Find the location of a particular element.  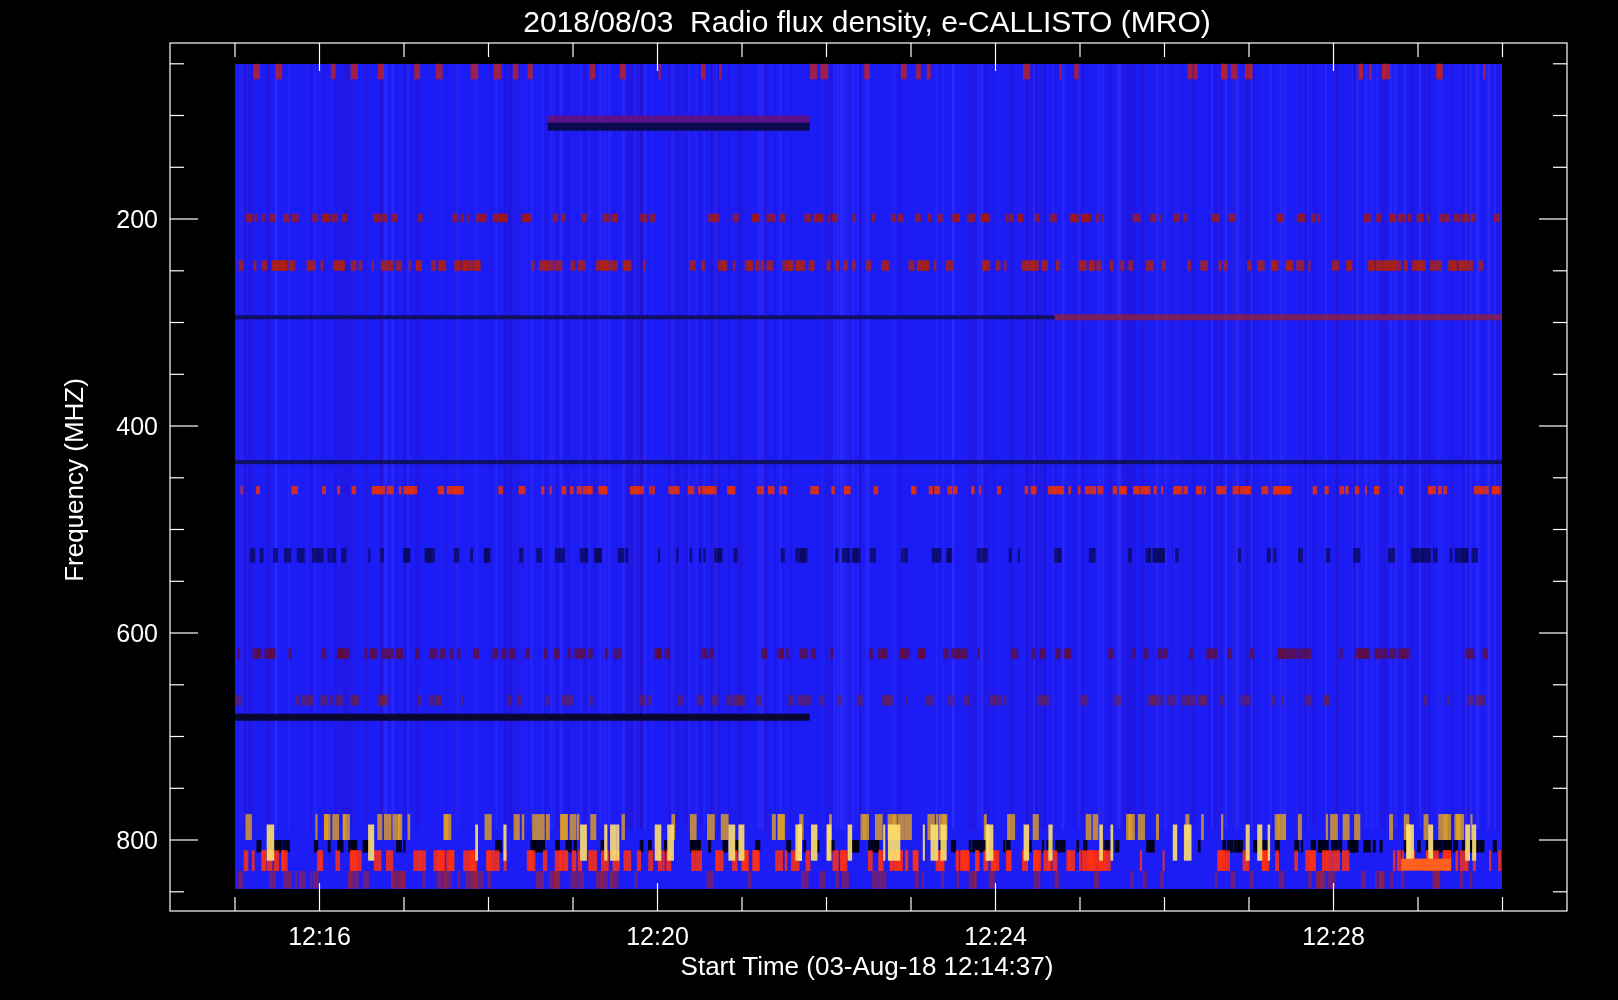

x-tick-label: 12:16 is located at coordinates (319, 936).